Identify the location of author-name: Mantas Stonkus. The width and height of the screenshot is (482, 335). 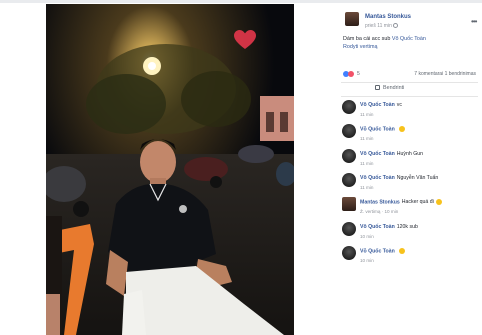
(388, 17).